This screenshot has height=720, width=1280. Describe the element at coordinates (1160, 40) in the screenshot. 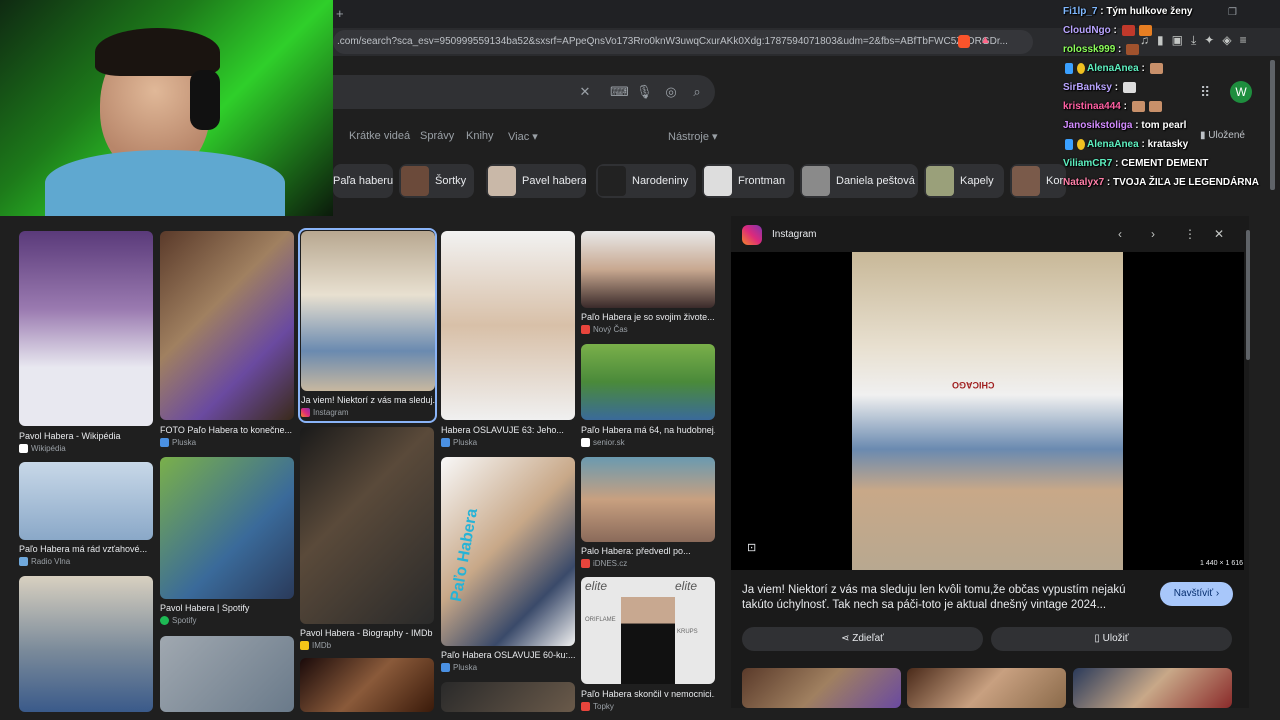

I see `sidebar-icon: ▮` at that location.